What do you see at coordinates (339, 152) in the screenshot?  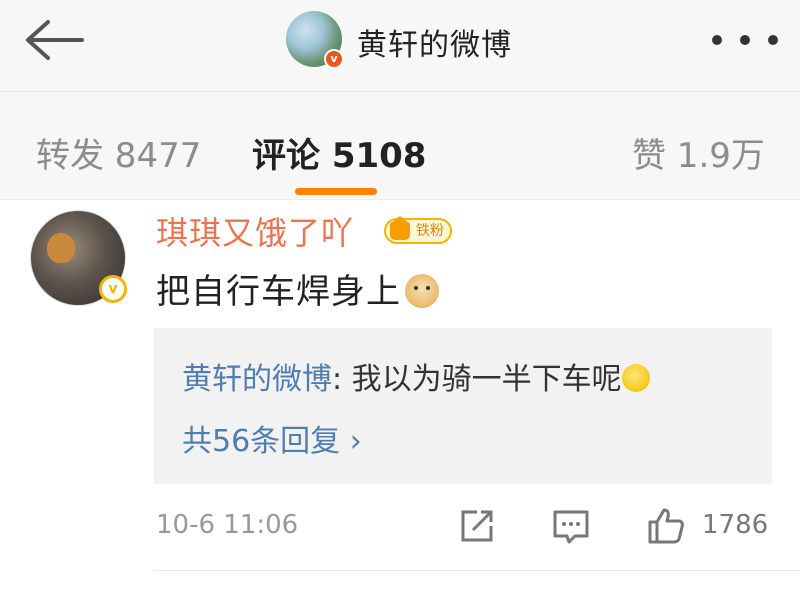 I see `tab-comment: 评论 5108` at bounding box center [339, 152].